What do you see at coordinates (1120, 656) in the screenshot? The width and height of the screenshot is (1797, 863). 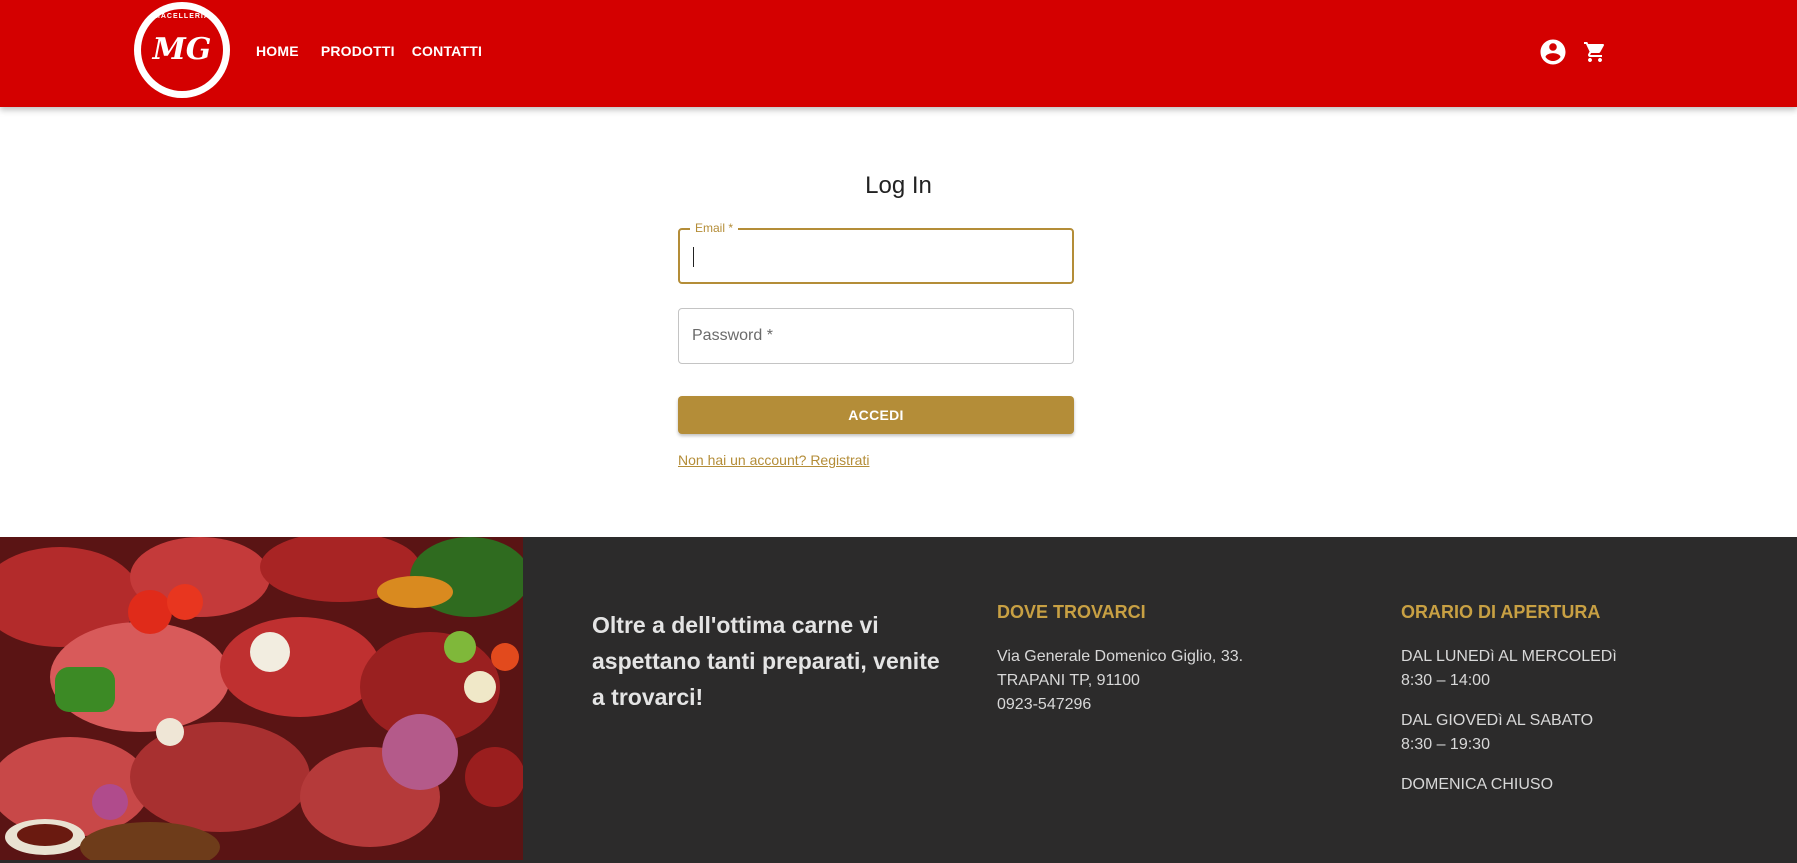 I see `address-line: Via Generale Domenico Giglio, 33.` at bounding box center [1120, 656].